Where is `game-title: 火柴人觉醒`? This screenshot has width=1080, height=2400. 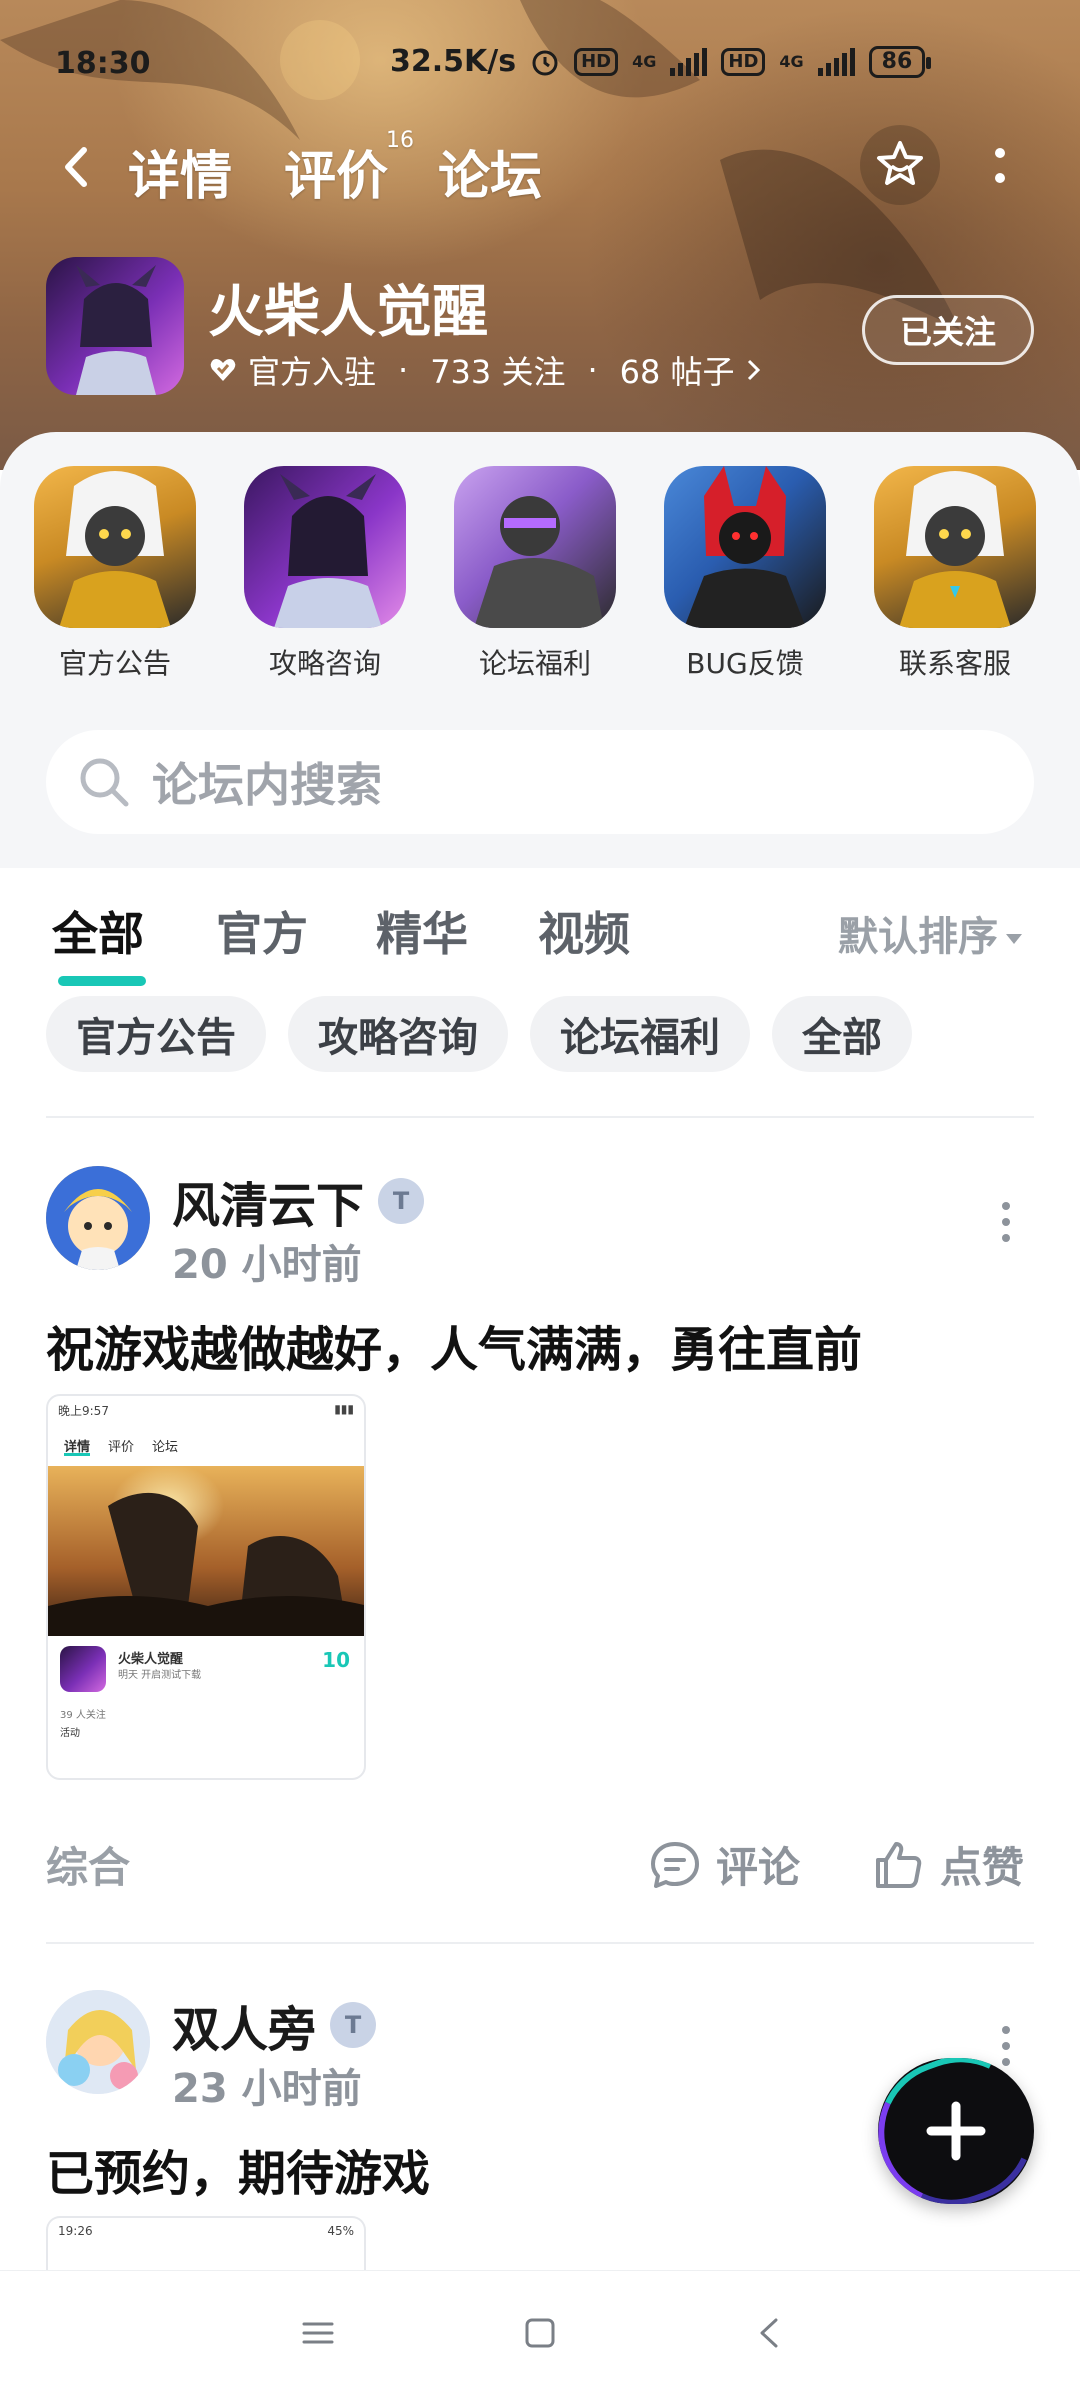 game-title: 火柴人觉醒 is located at coordinates (348, 312).